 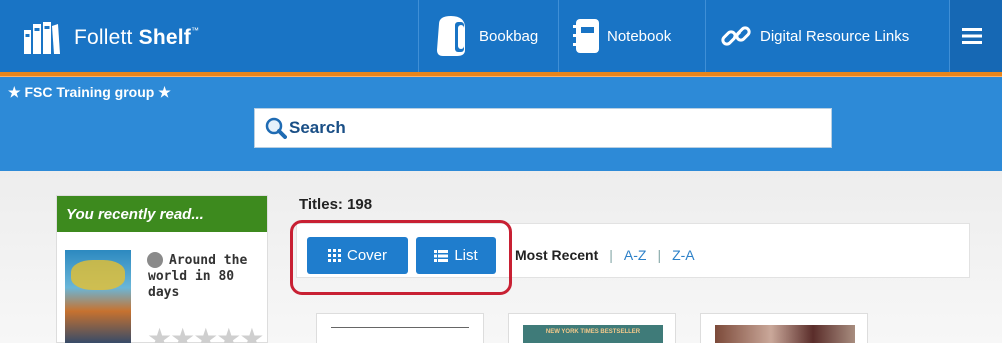 What do you see at coordinates (206, 332) in the screenshot?
I see `rating-stars: ★★★★★` at bounding box center [206, 332].